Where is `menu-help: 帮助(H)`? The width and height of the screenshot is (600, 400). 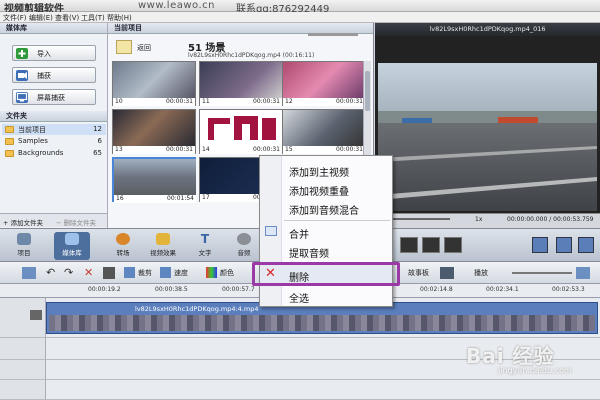
menu-help: 帮助(H) is located at coordinates (119, 18).